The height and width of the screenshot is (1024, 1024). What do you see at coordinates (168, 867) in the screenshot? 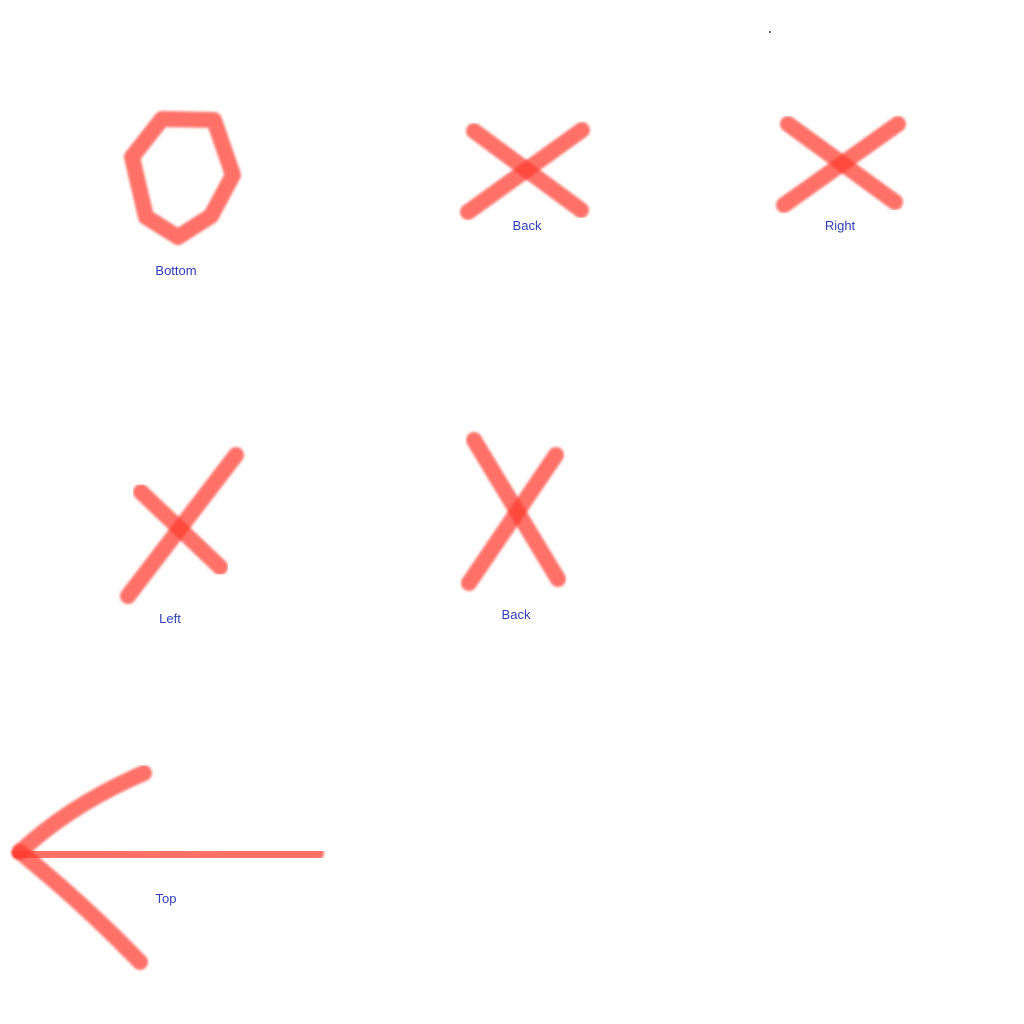
I see `left-arrow-icon` at bounding box center [168, 867].